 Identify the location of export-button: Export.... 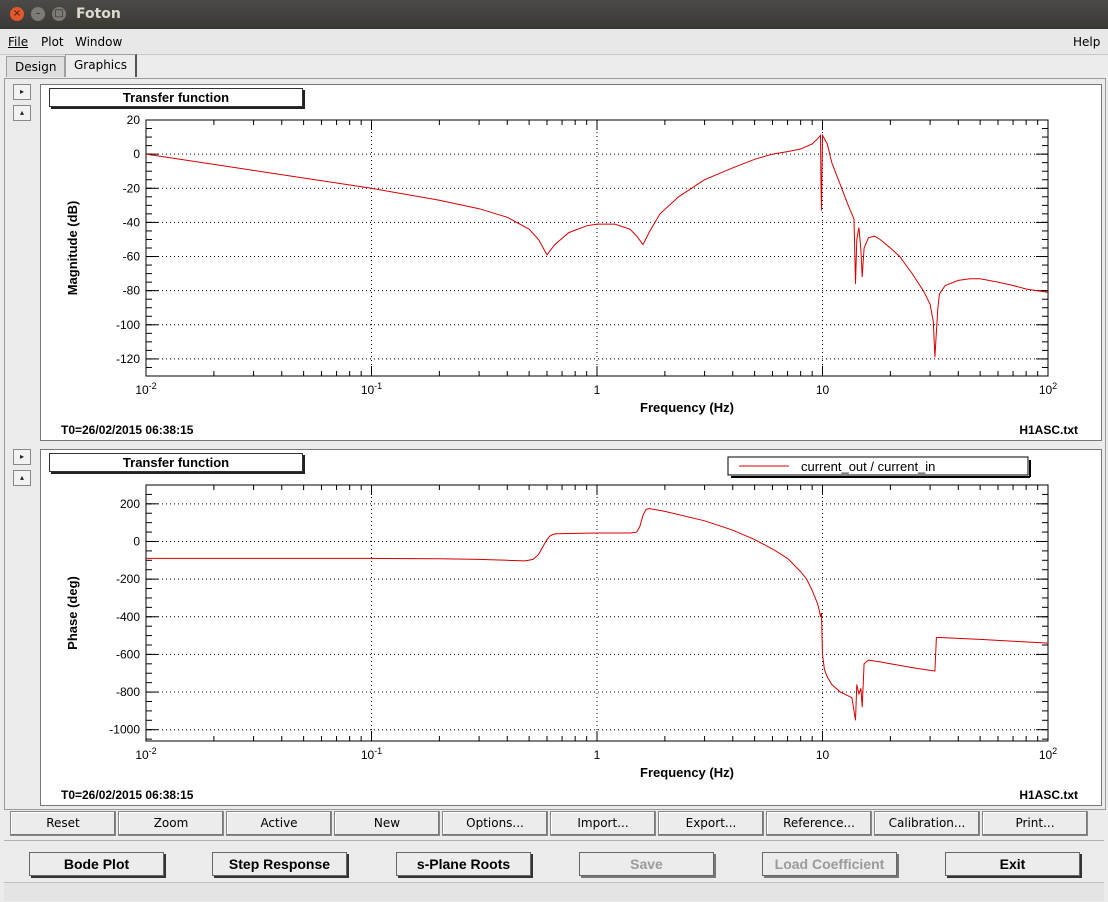
(711, 823).